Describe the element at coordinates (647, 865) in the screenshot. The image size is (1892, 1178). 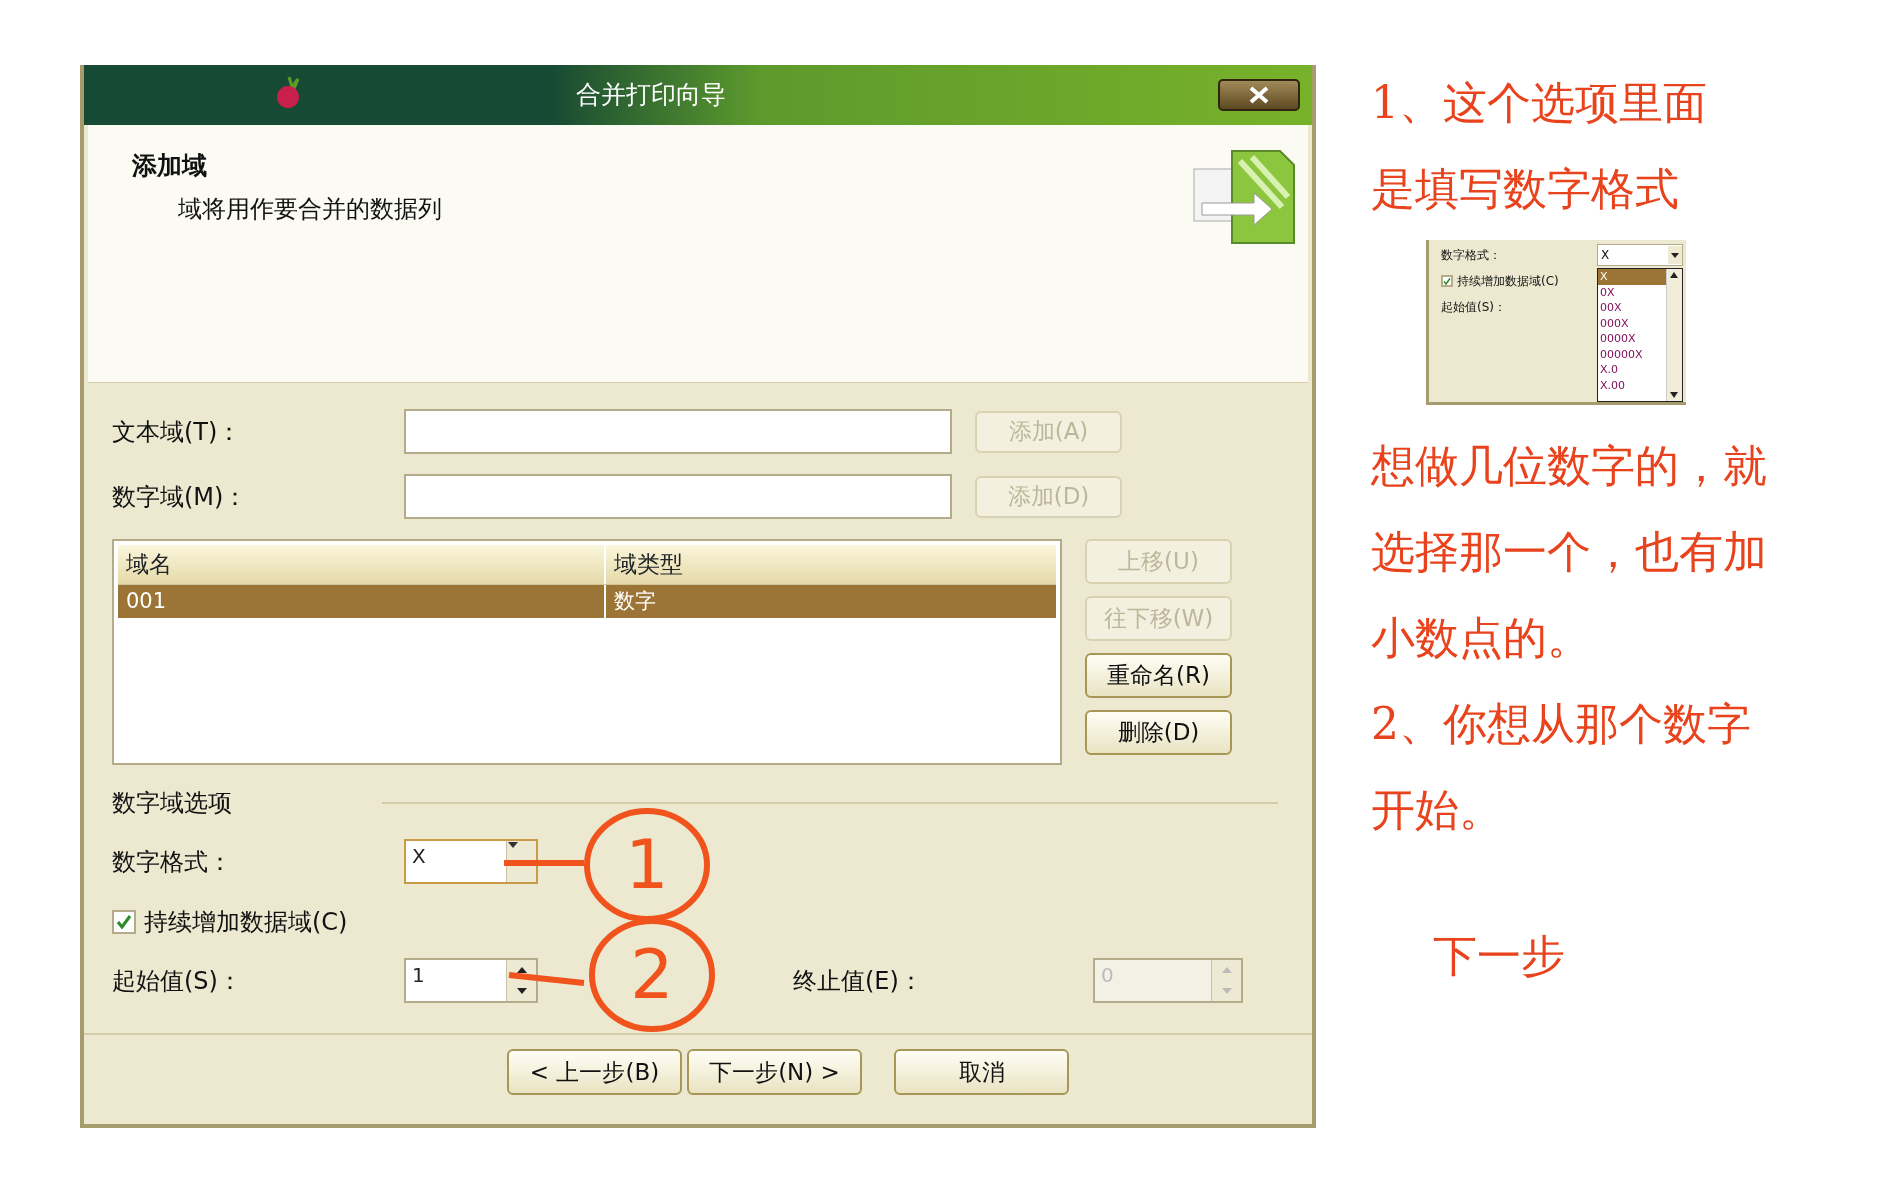
I see `callout-number: 1` at that location.